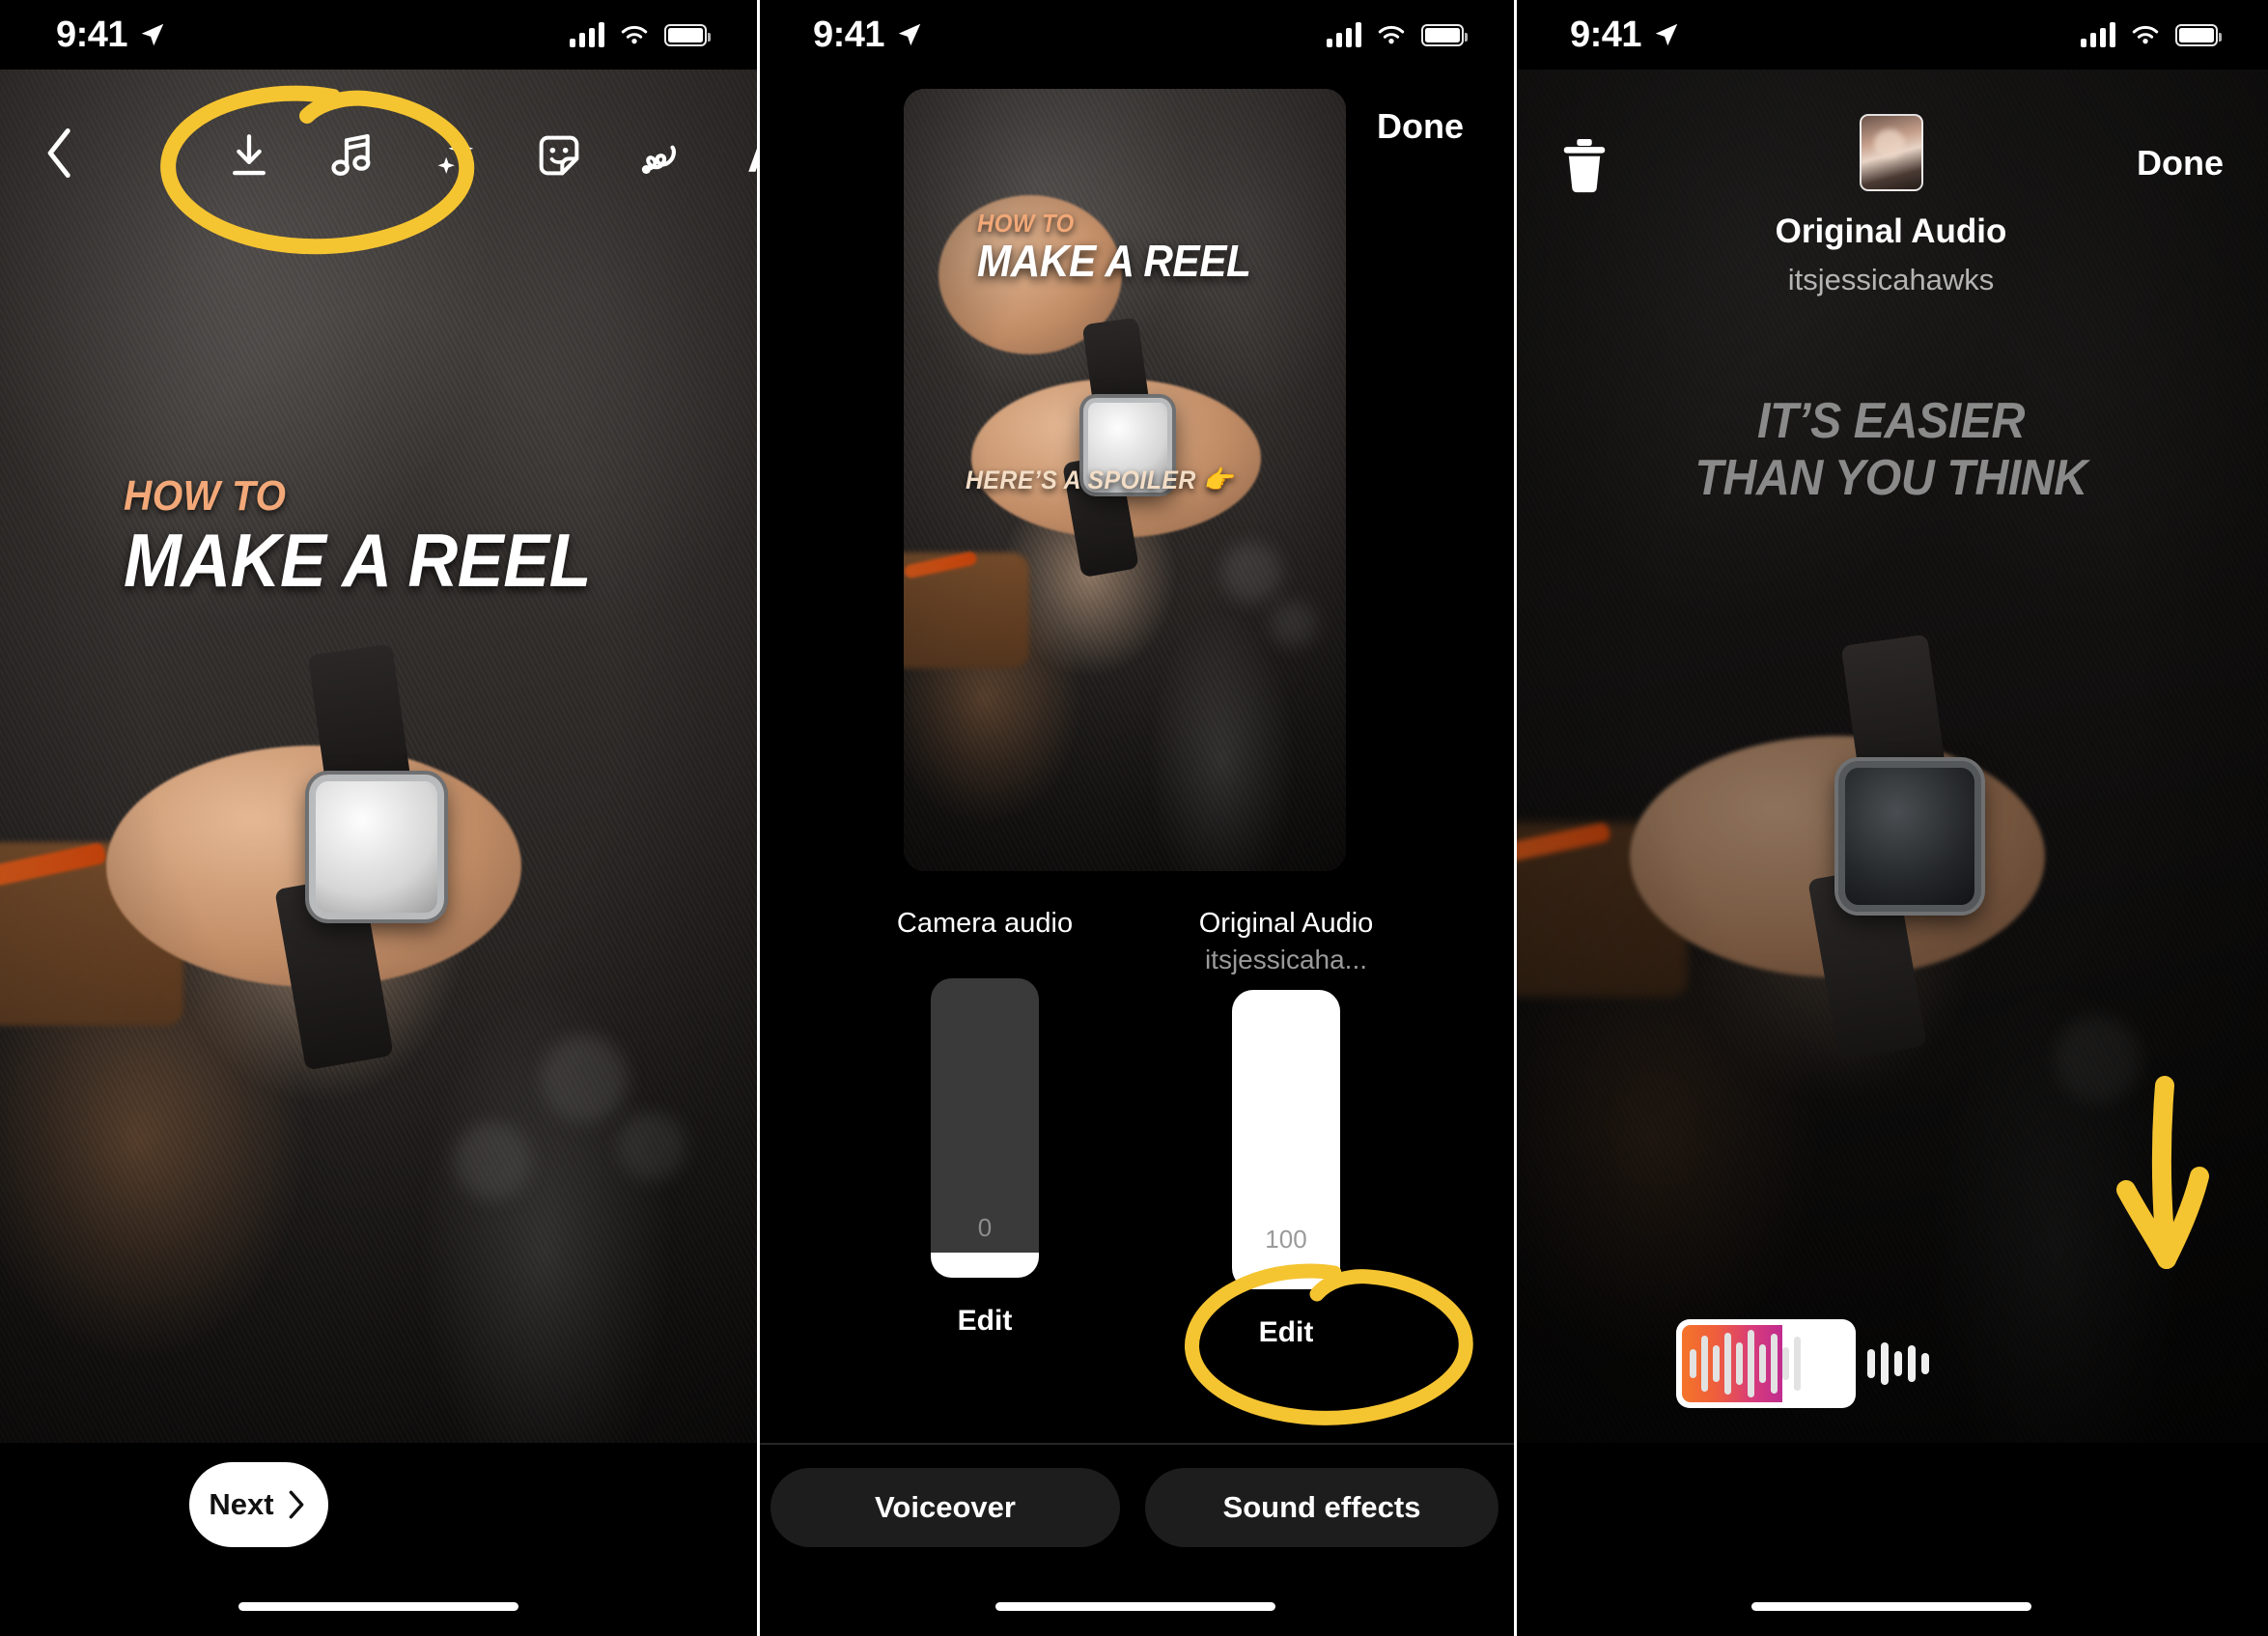 The width and height of the screenshot is (2268, 1636). What do you see at coordinates (1286, 923) in the screenshot?
I see `track-title: Original Audio` at bounding box center [1286, 923].